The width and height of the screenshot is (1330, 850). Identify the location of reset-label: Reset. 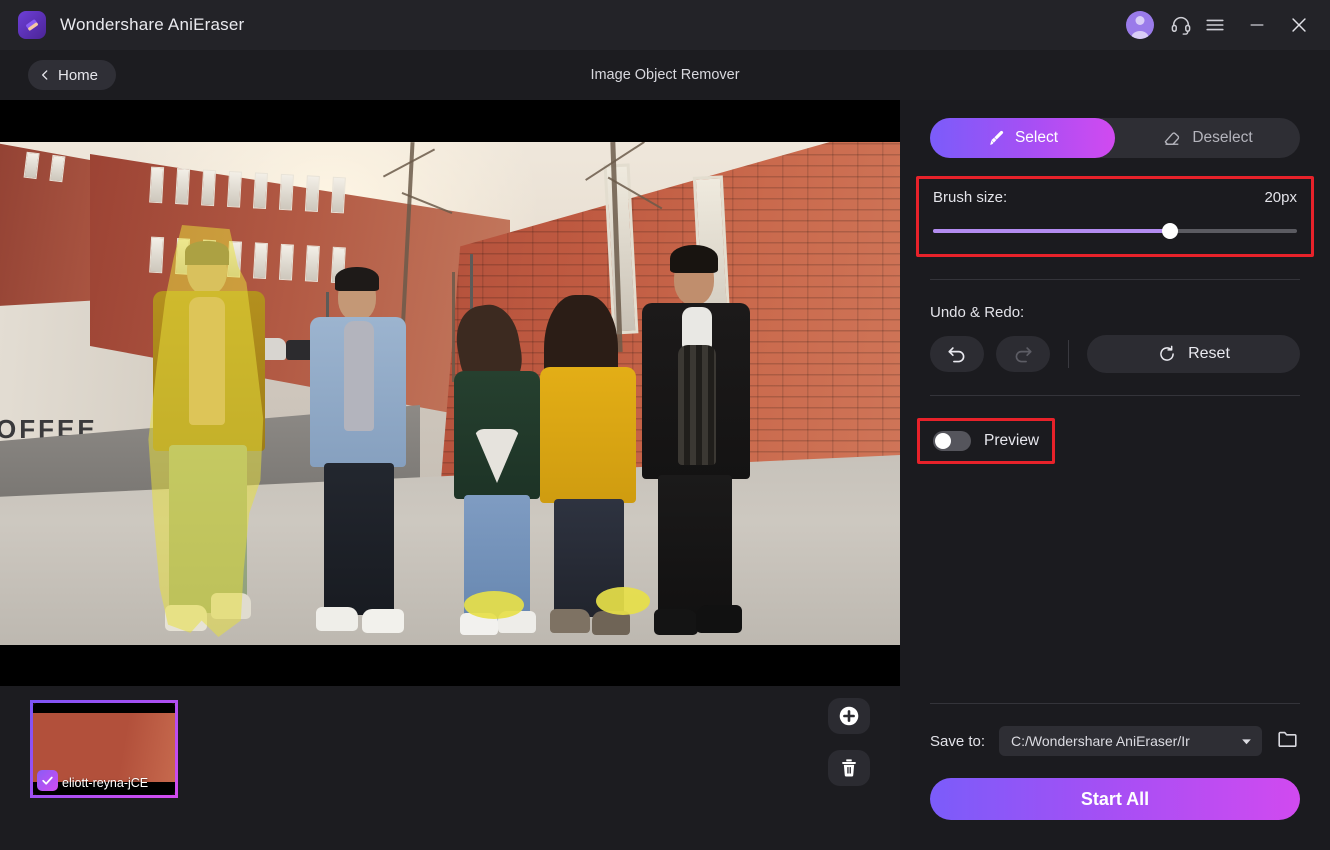
(1209, 353).